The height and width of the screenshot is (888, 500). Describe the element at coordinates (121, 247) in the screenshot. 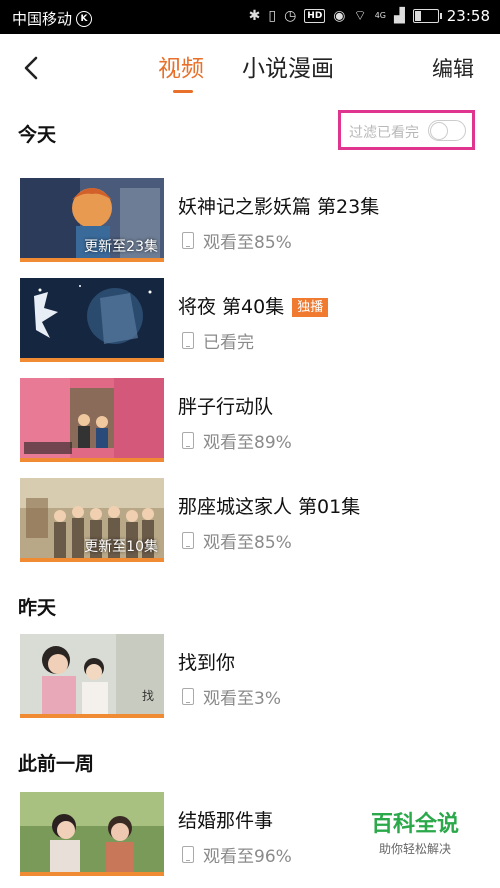

I see `thumbnail-caption: 更新至23集` at that location.